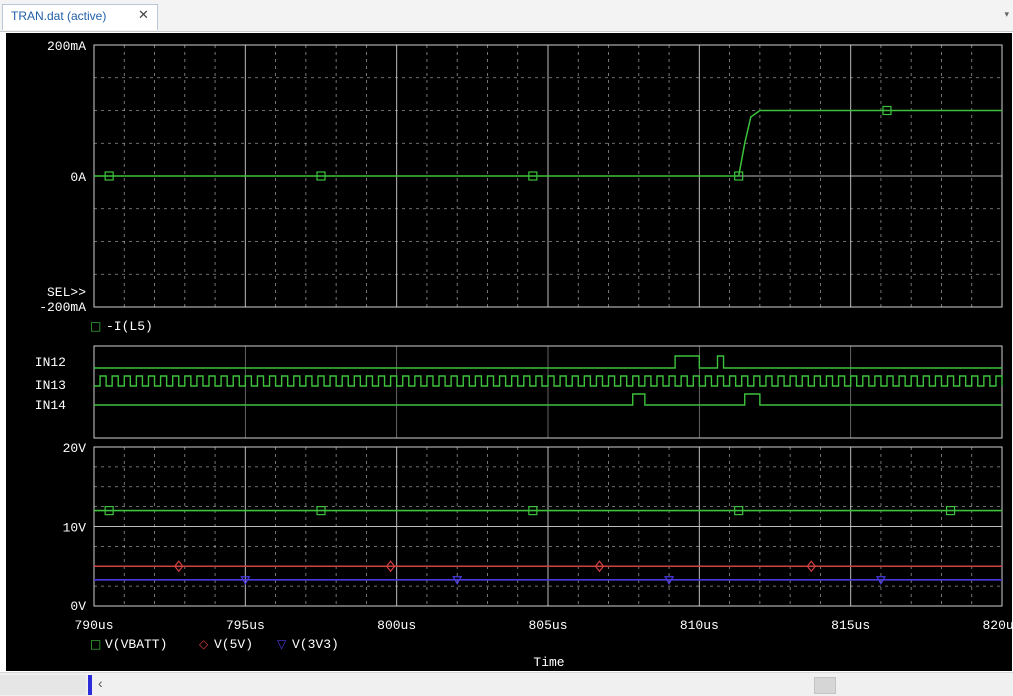  What do you see at coordinates (1006, 14) in the screenshot?
I see `chevron-down-icon: ▾` at bounding box center [1006, 14].